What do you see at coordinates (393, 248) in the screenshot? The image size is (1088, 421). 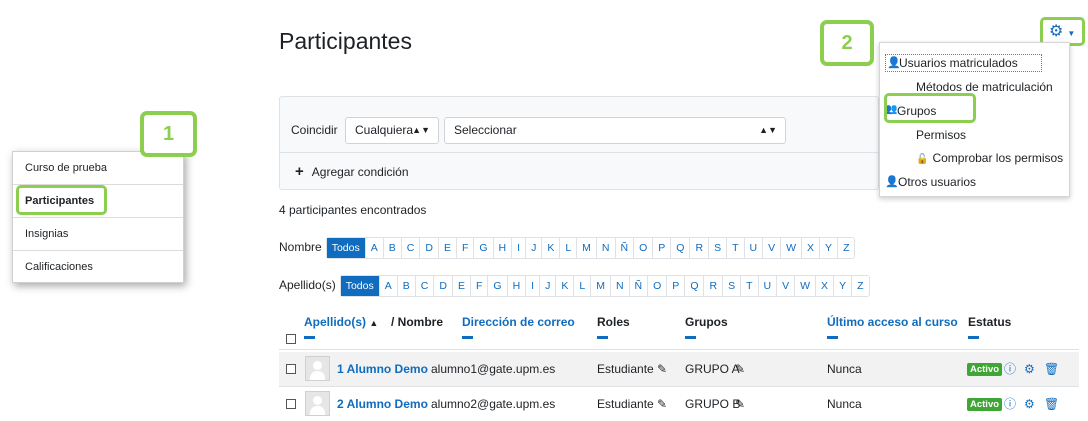 I see `firstname-initial-letter-button: B` at bounding box center [393, 248].